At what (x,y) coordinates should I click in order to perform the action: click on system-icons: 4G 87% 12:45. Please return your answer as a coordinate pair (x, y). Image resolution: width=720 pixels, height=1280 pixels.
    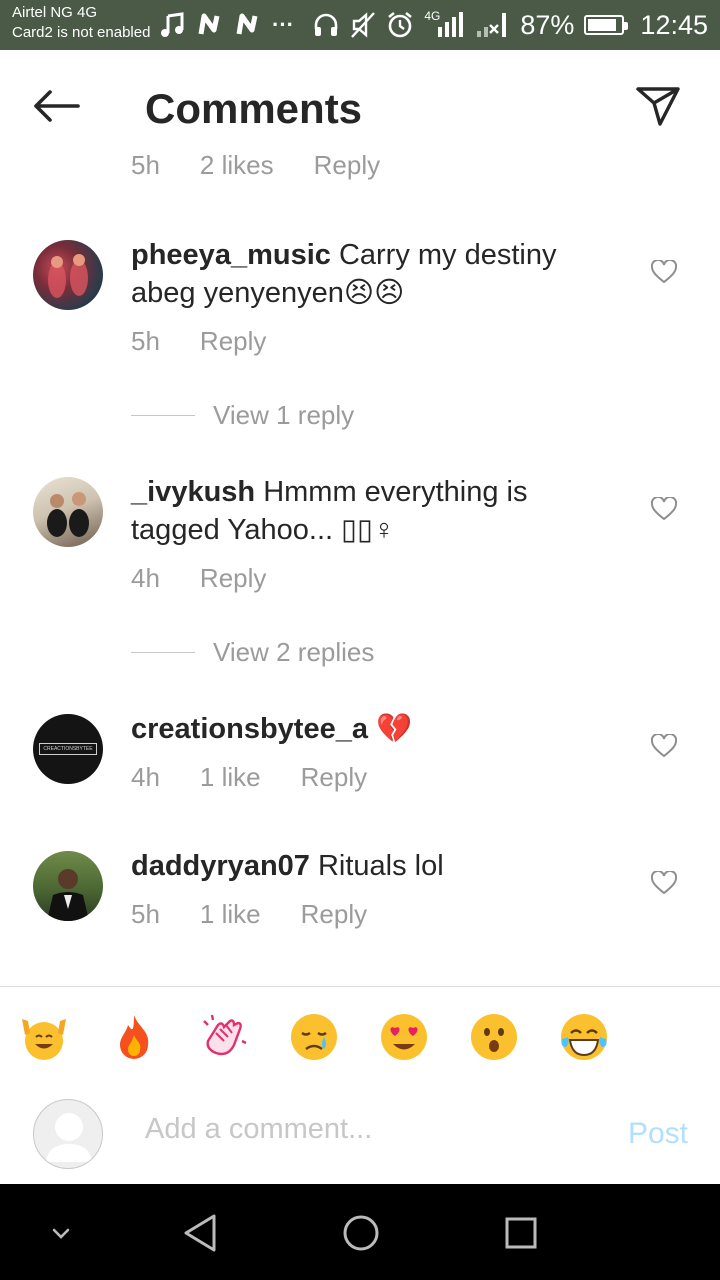
    Looking at the image, I should click on (510, 25).